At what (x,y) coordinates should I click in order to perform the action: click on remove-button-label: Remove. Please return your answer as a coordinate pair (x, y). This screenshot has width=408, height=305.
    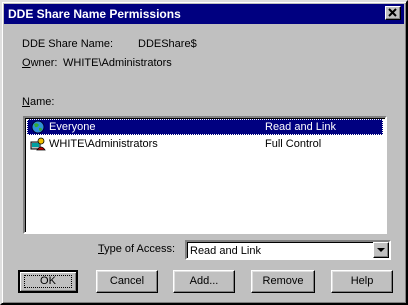
    Looking at the image, I should click on (283, 281).